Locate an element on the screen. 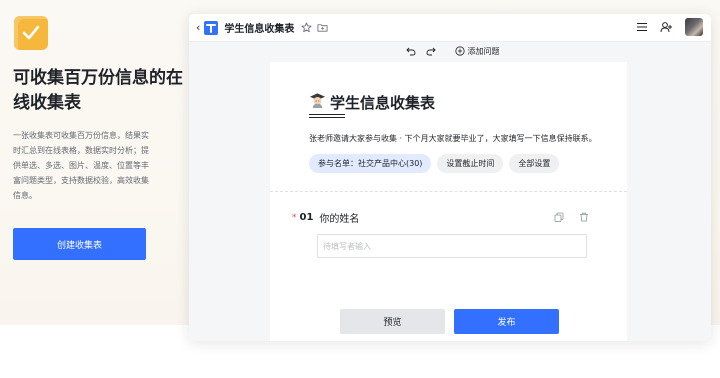 The image size is (720, 378). add-circle-icon is located at coordinates (459, 51).